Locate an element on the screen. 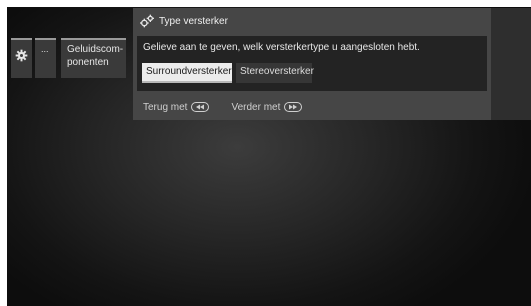  back-hint: Terug met is located at coordinates (176, 107).